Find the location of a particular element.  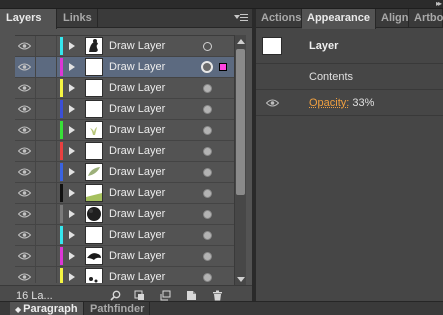

locate-object-icon is located at coordinates (115, 295).